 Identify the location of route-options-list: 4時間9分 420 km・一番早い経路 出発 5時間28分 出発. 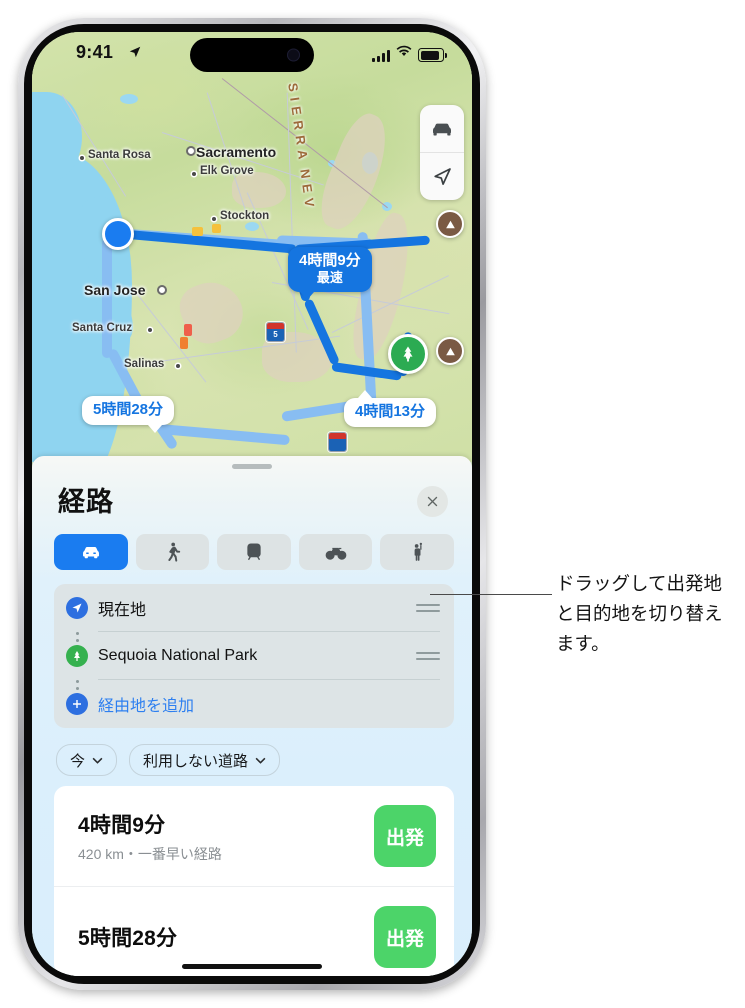
(254, 881).